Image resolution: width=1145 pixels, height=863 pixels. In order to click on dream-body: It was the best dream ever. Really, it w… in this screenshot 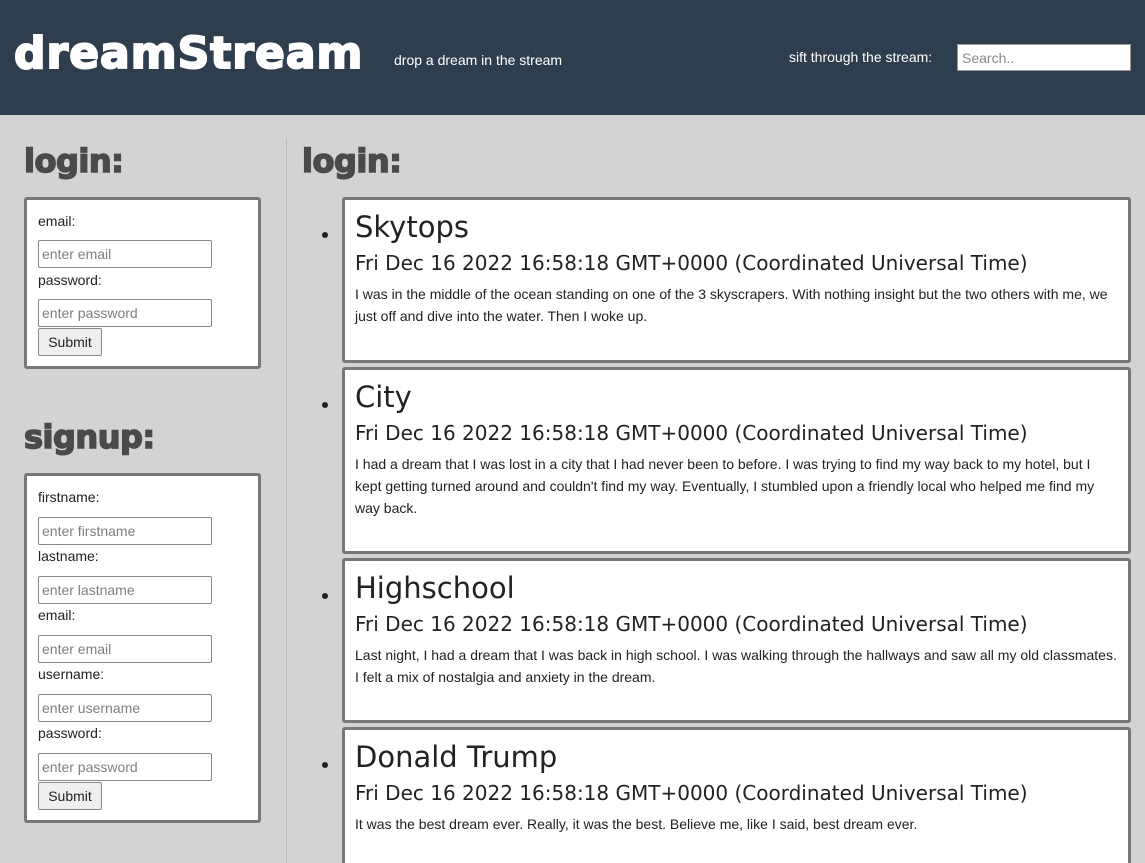, I will do `click(636, 824)`.